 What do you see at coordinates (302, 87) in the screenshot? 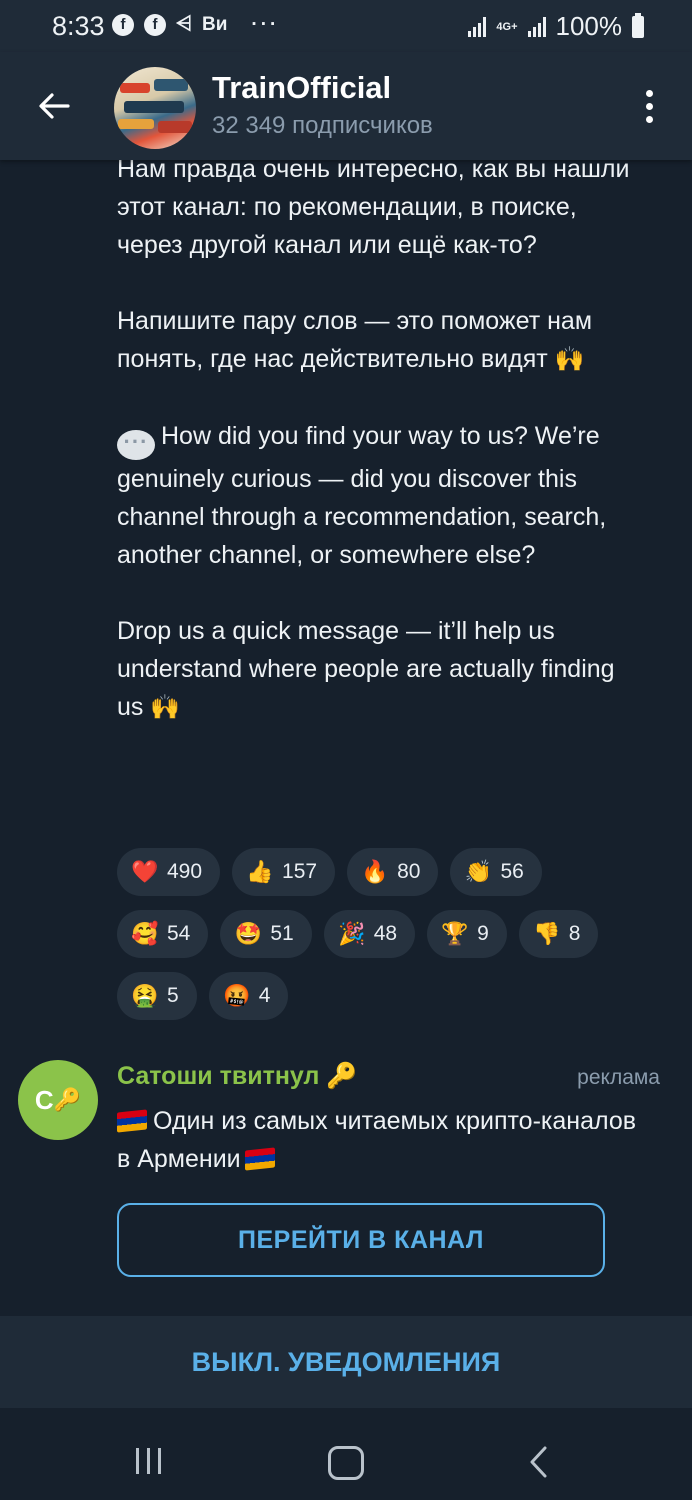
I see `channel-title: TrainOfficial` at bounding box center [302, 87].